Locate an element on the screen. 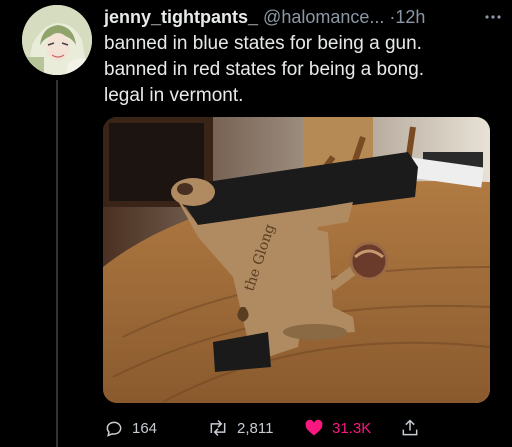 Image resolution: width=512 pixels, height=447 pixels. retweet-icon is located at coordinates (218, 428).